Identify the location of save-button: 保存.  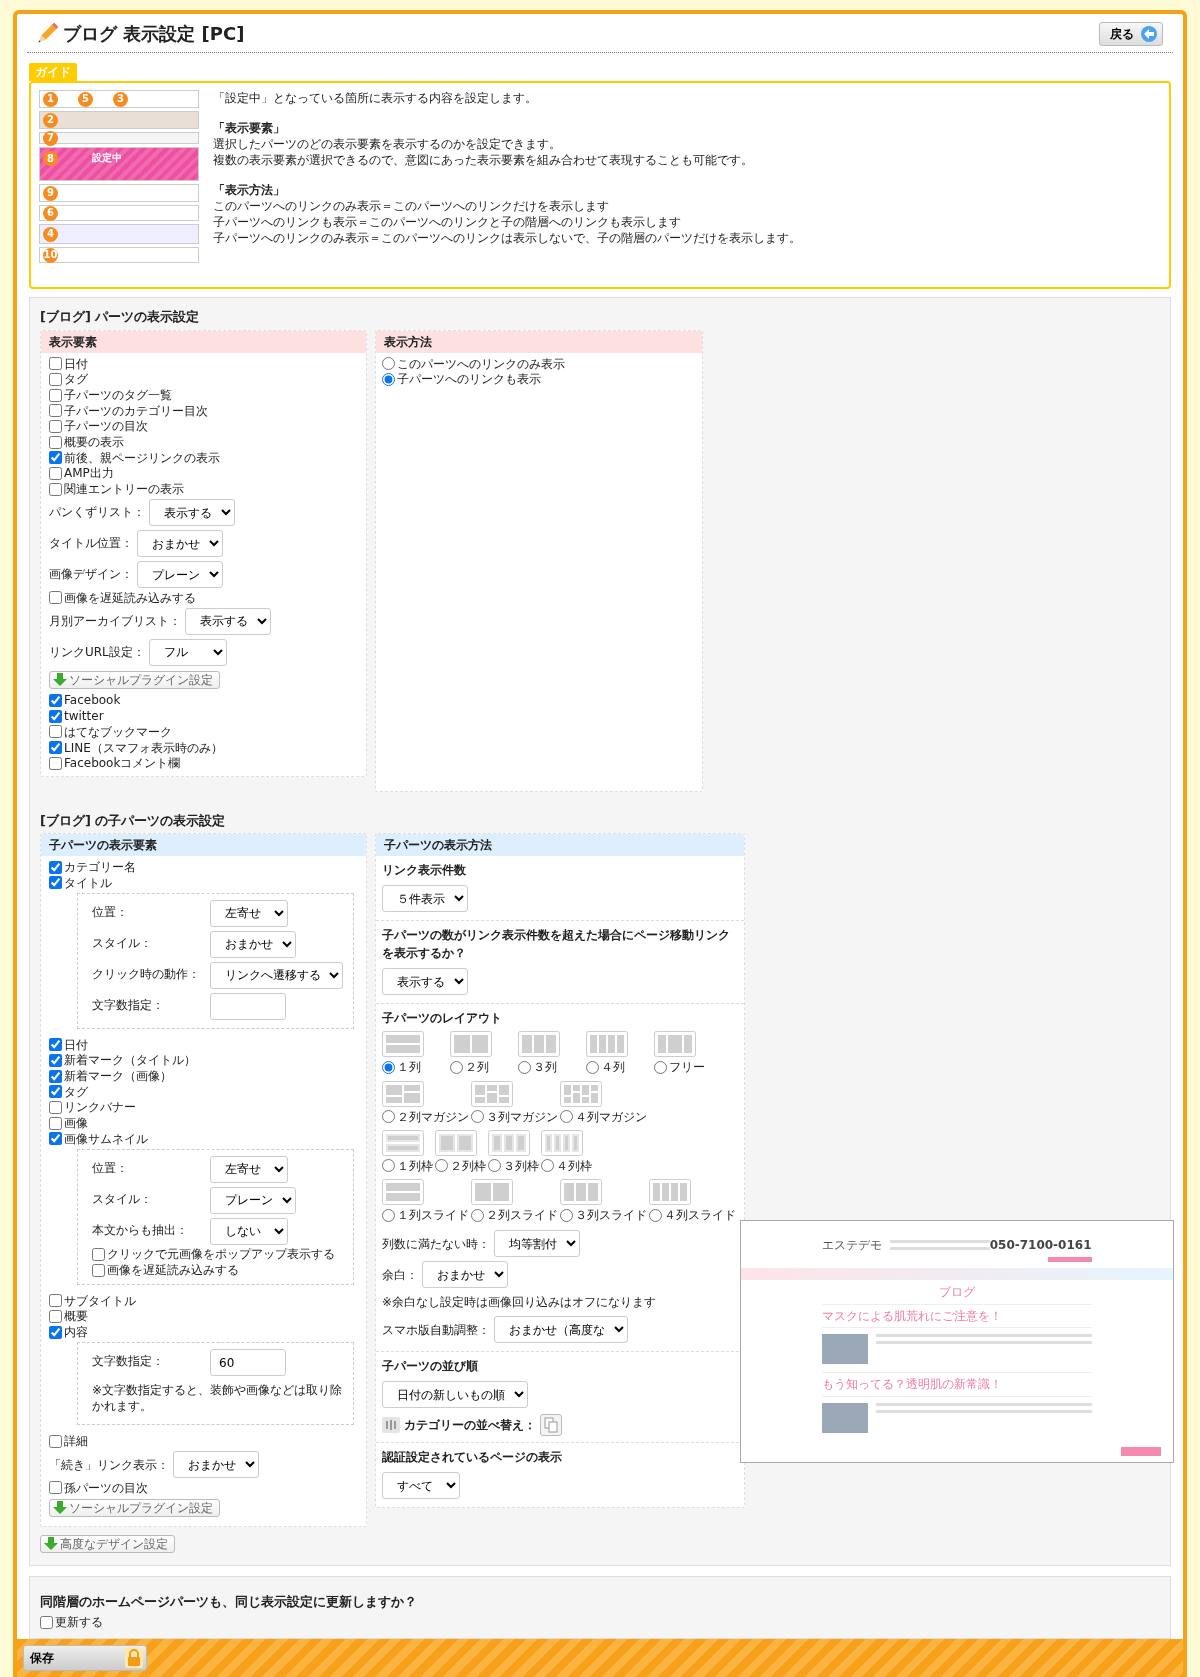
(85, 1658).